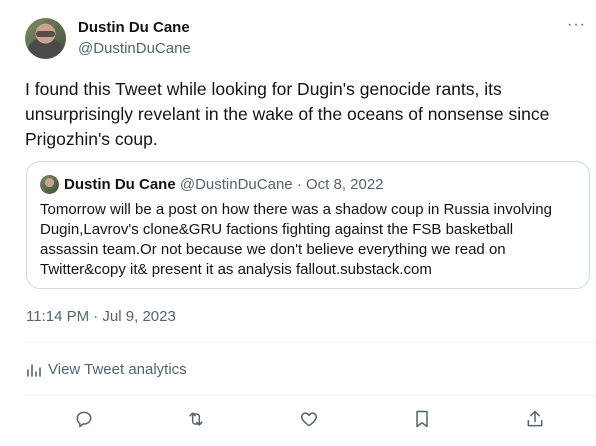 This screenshot has width=596, height=446. I want to click on quote-meta: @DustinDuCane · Oct 8, 2022, so click(281, 184).